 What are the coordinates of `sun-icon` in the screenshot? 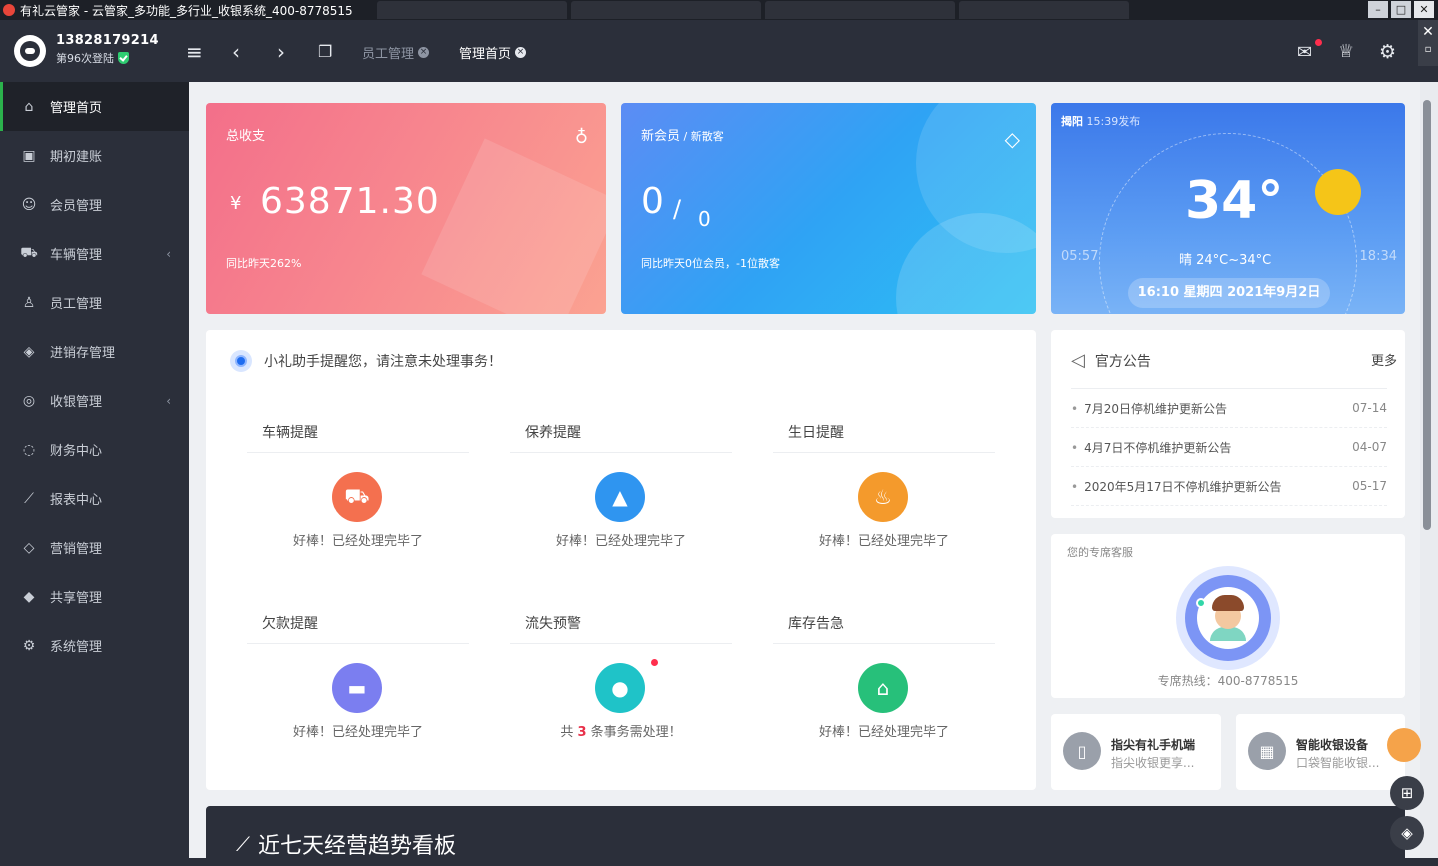 It's located at (1338, 192).